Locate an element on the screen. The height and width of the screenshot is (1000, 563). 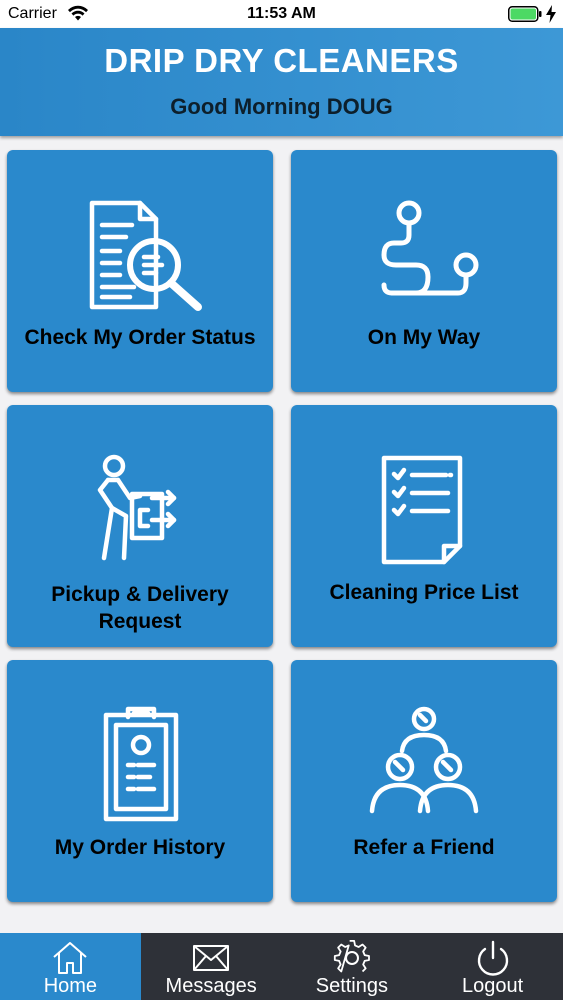
status-bar: Carrier 11:53 AM is located at coordinates (281, 14).